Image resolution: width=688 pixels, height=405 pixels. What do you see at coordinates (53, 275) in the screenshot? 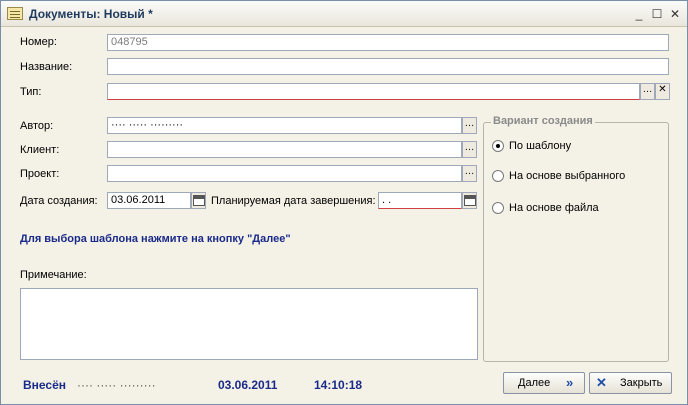
I see `note-label: Примечание:` at bounding box center [53, 275].